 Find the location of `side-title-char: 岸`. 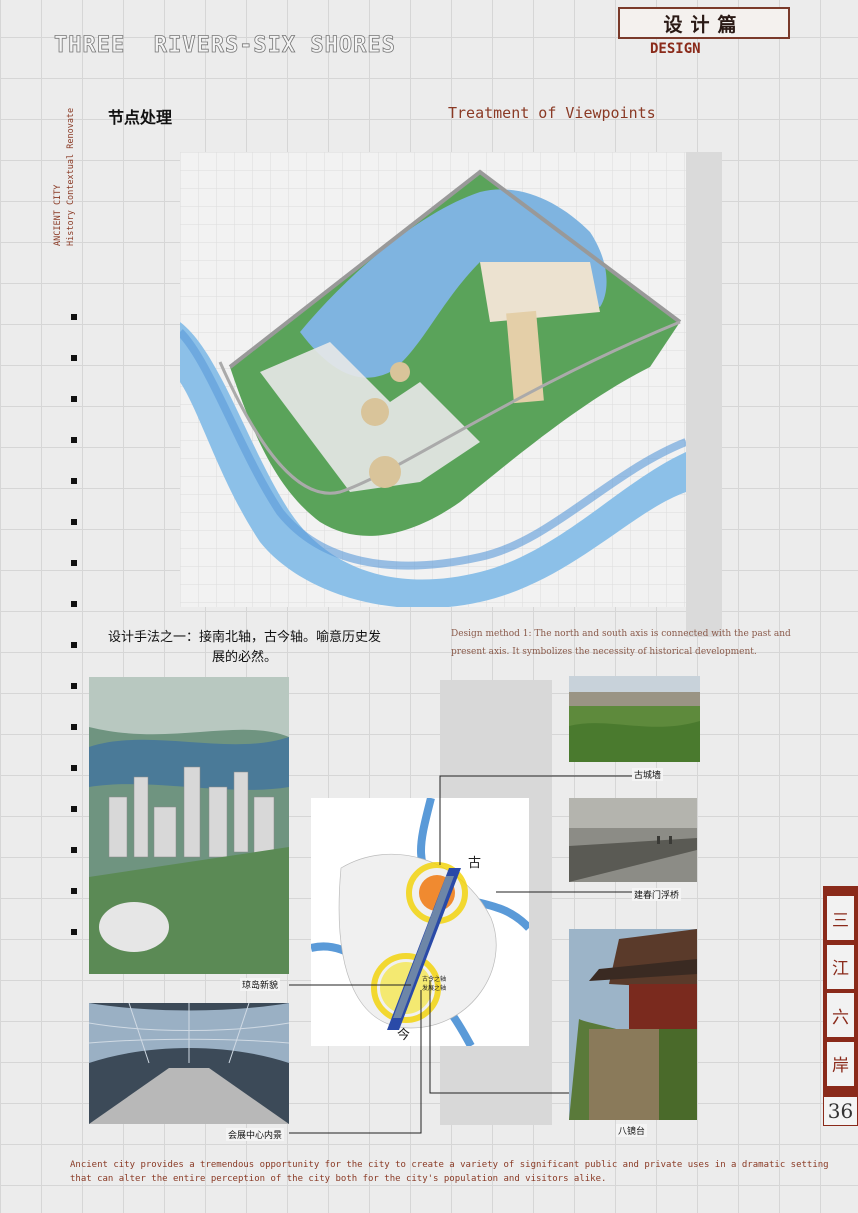

side-title-char: 岸 is located at coordinates (840, 1063).